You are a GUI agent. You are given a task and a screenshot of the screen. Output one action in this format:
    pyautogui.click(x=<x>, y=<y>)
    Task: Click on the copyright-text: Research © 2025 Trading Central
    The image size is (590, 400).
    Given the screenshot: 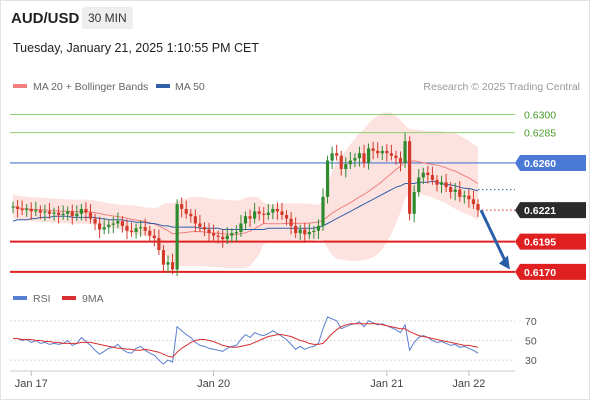 What is the action you would take?
    pyautogui.click(x=501, y=87)
    